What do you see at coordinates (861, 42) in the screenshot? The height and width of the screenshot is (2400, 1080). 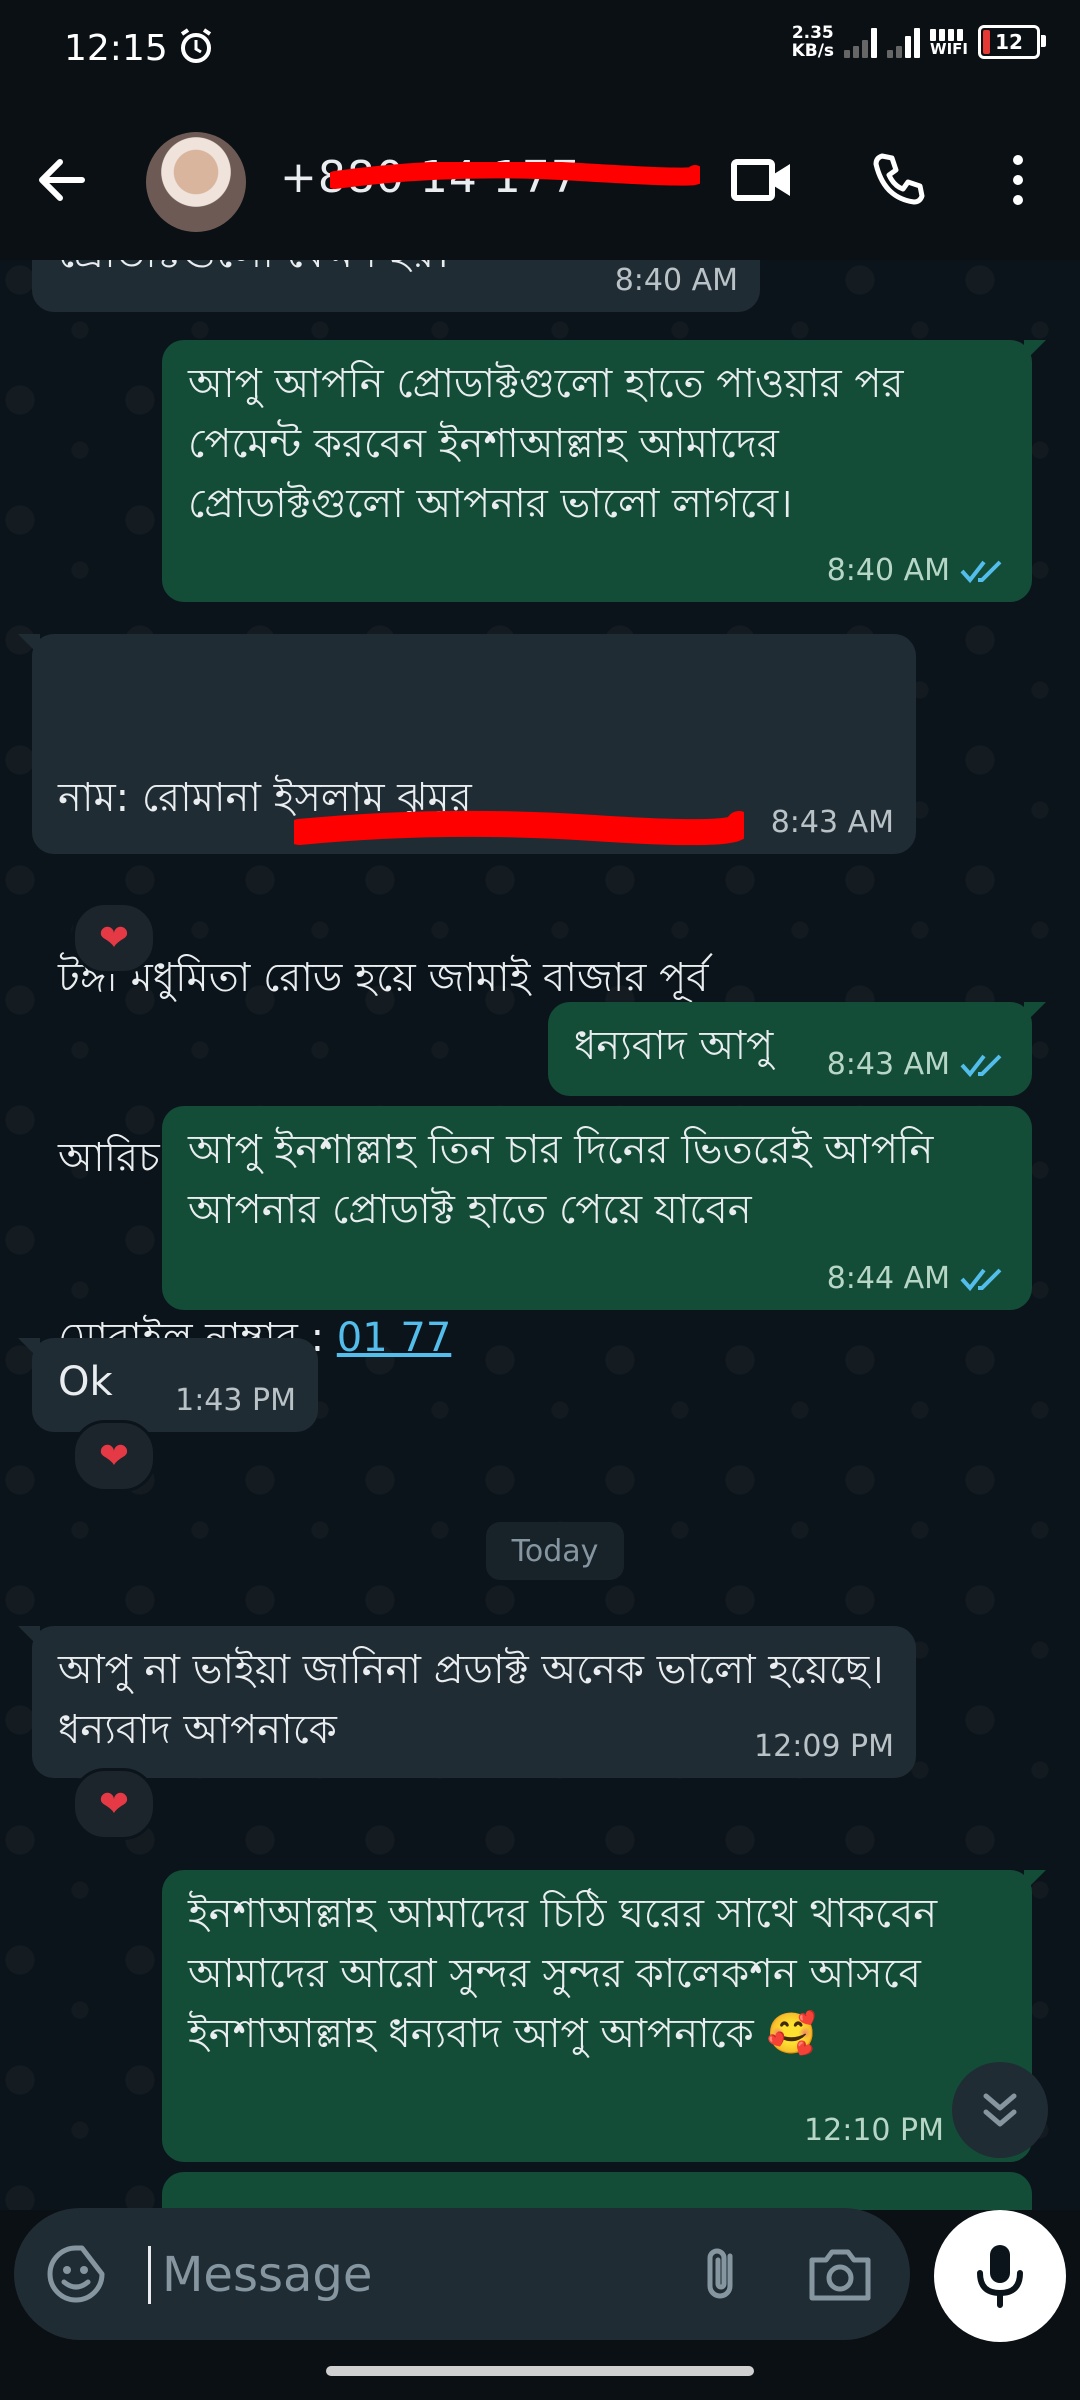 I see `signal-1-icon` at bounding box center [861, 42].